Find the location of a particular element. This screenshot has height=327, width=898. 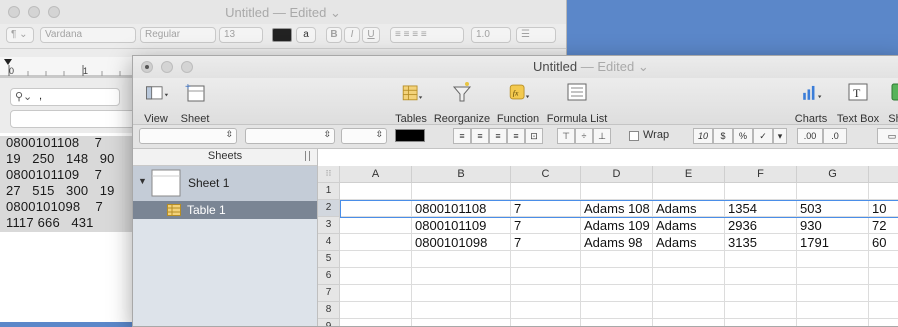

row-header-4: 4 is located at coordinates (329, 242).